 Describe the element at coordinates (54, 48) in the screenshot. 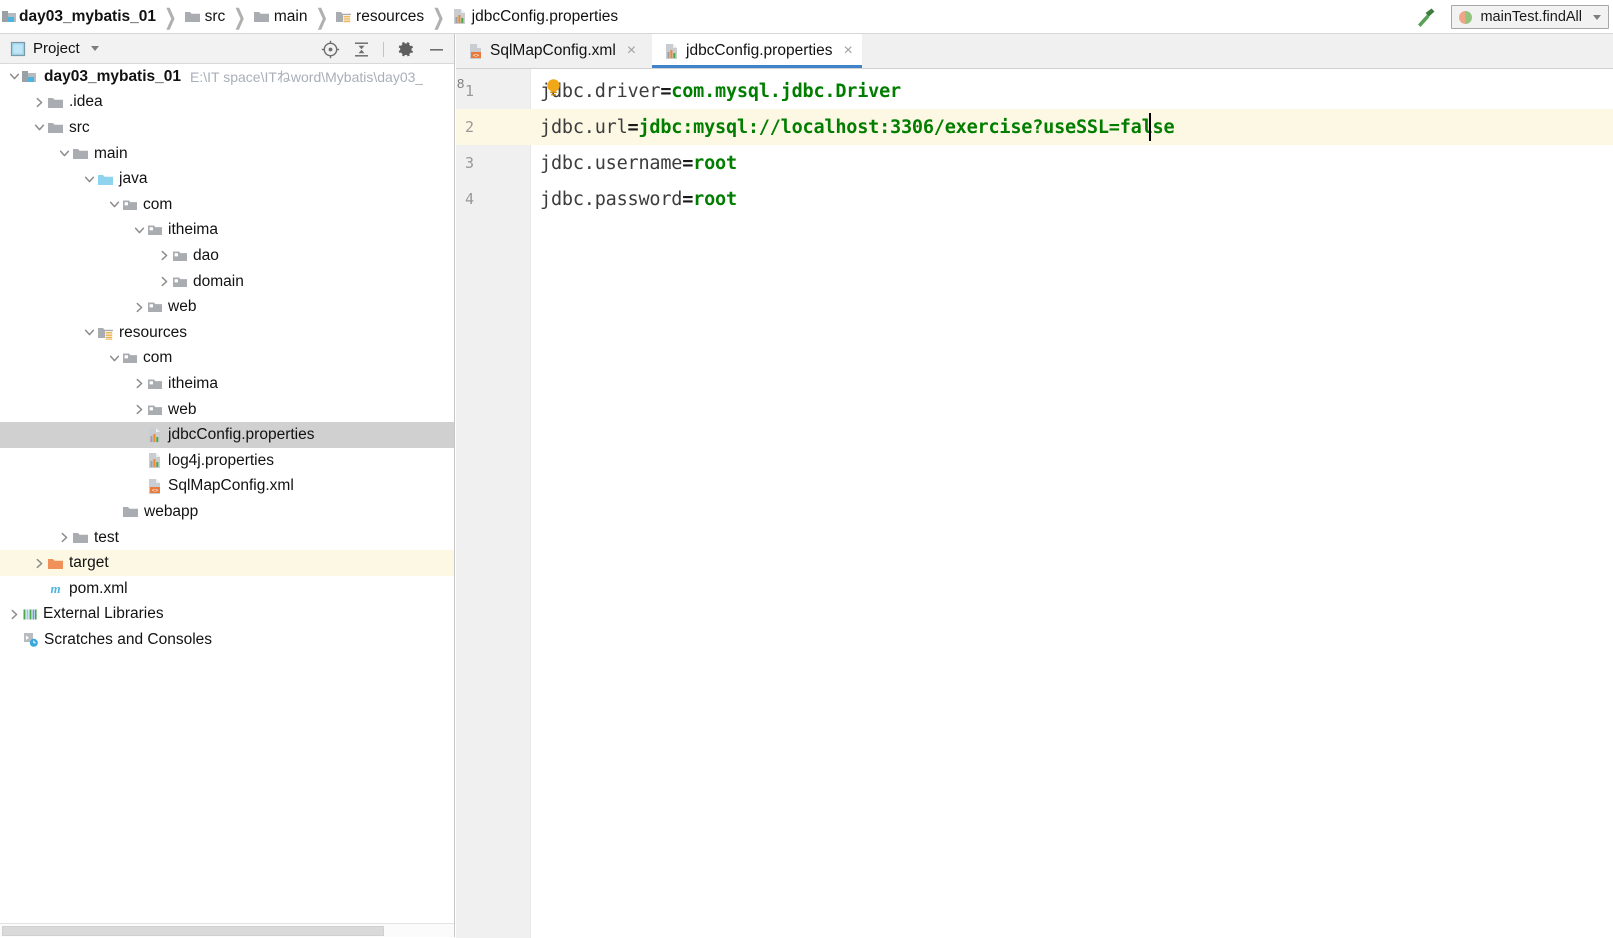

I see `project-view-selector: Project` at that location.